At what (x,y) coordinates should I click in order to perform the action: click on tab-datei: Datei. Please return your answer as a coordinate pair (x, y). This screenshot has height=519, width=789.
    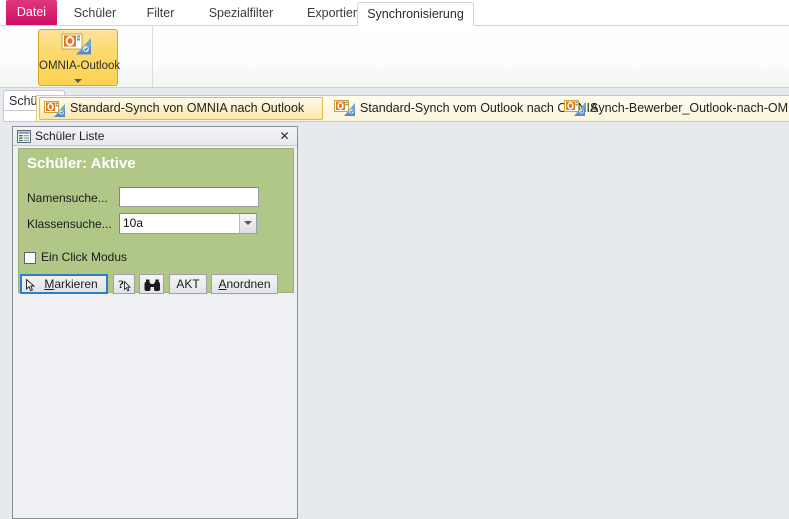
    Looking at the image, I should click on (31, 12).